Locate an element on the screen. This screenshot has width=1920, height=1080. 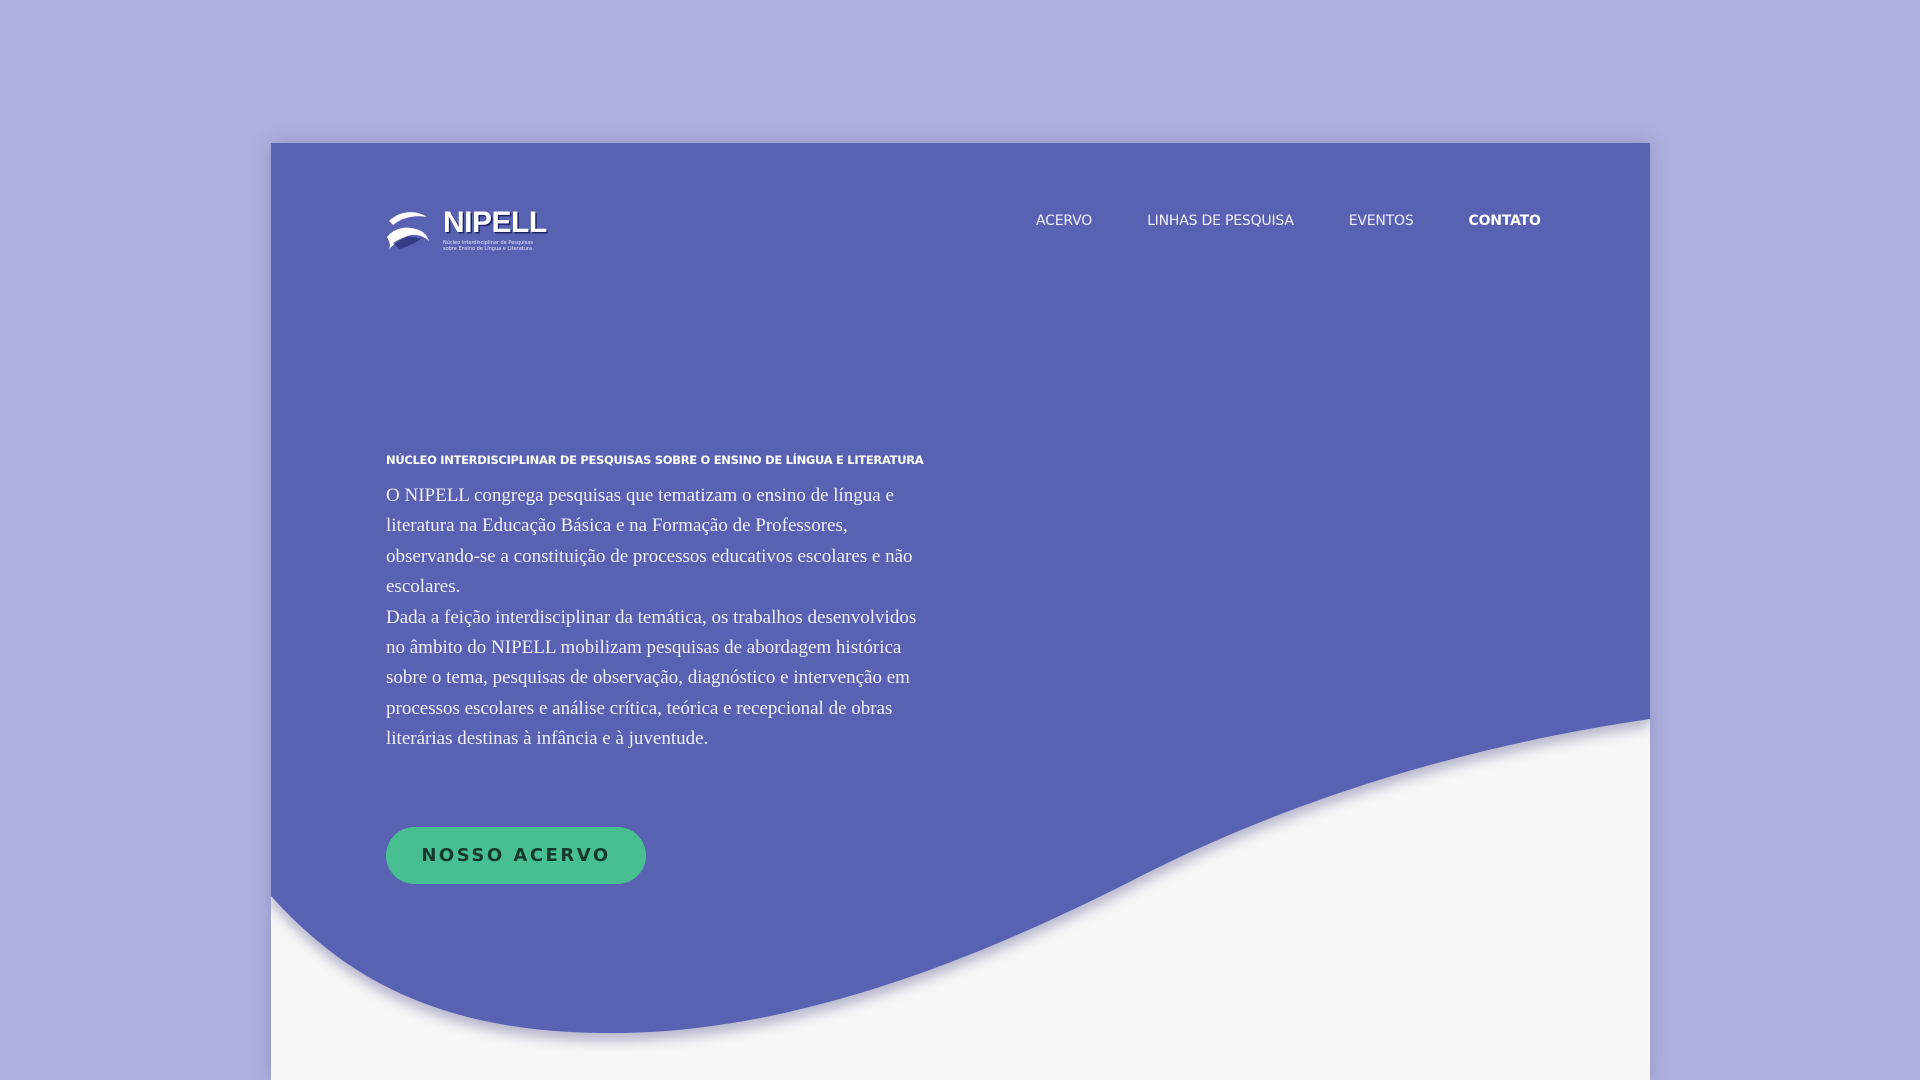
nosso-acervo-button: NOSSO ACERVO is located at coordinates (516, 855).